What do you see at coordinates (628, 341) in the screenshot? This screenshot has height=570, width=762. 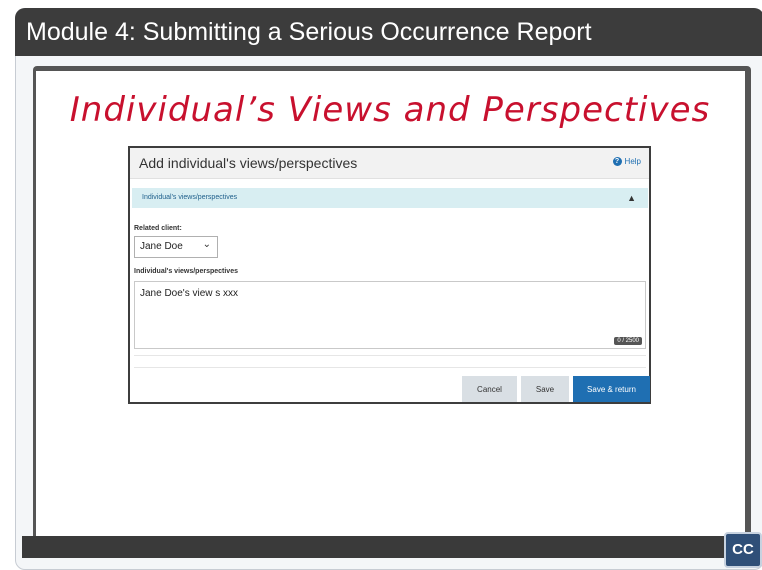 I see `char-counter: 0 / 2500` at bounding box center [628, 341].